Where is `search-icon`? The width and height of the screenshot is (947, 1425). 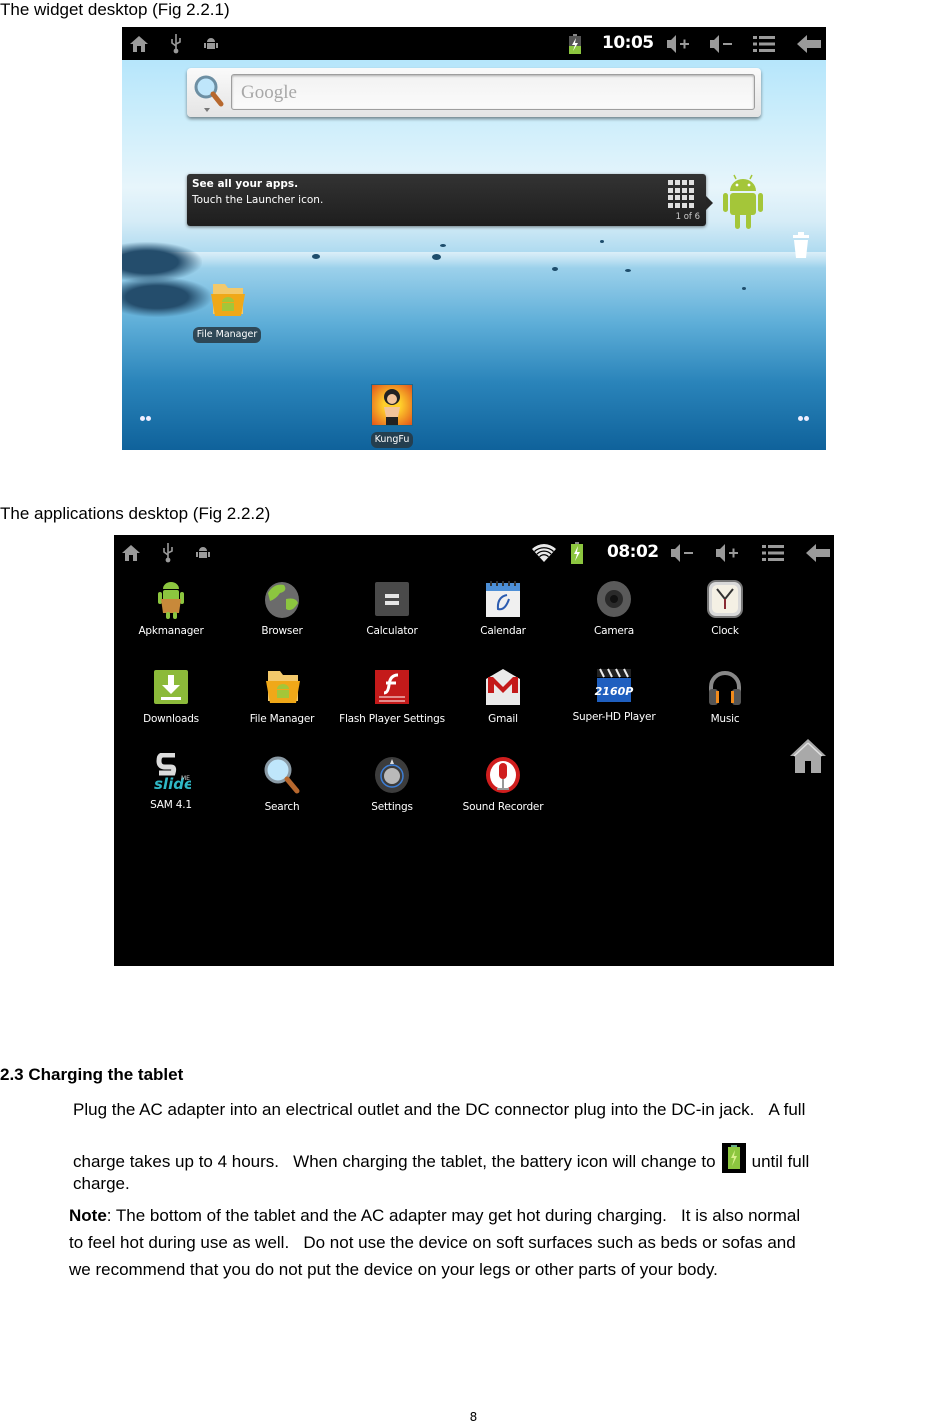 search-icon is located at coordinates (209, 92).